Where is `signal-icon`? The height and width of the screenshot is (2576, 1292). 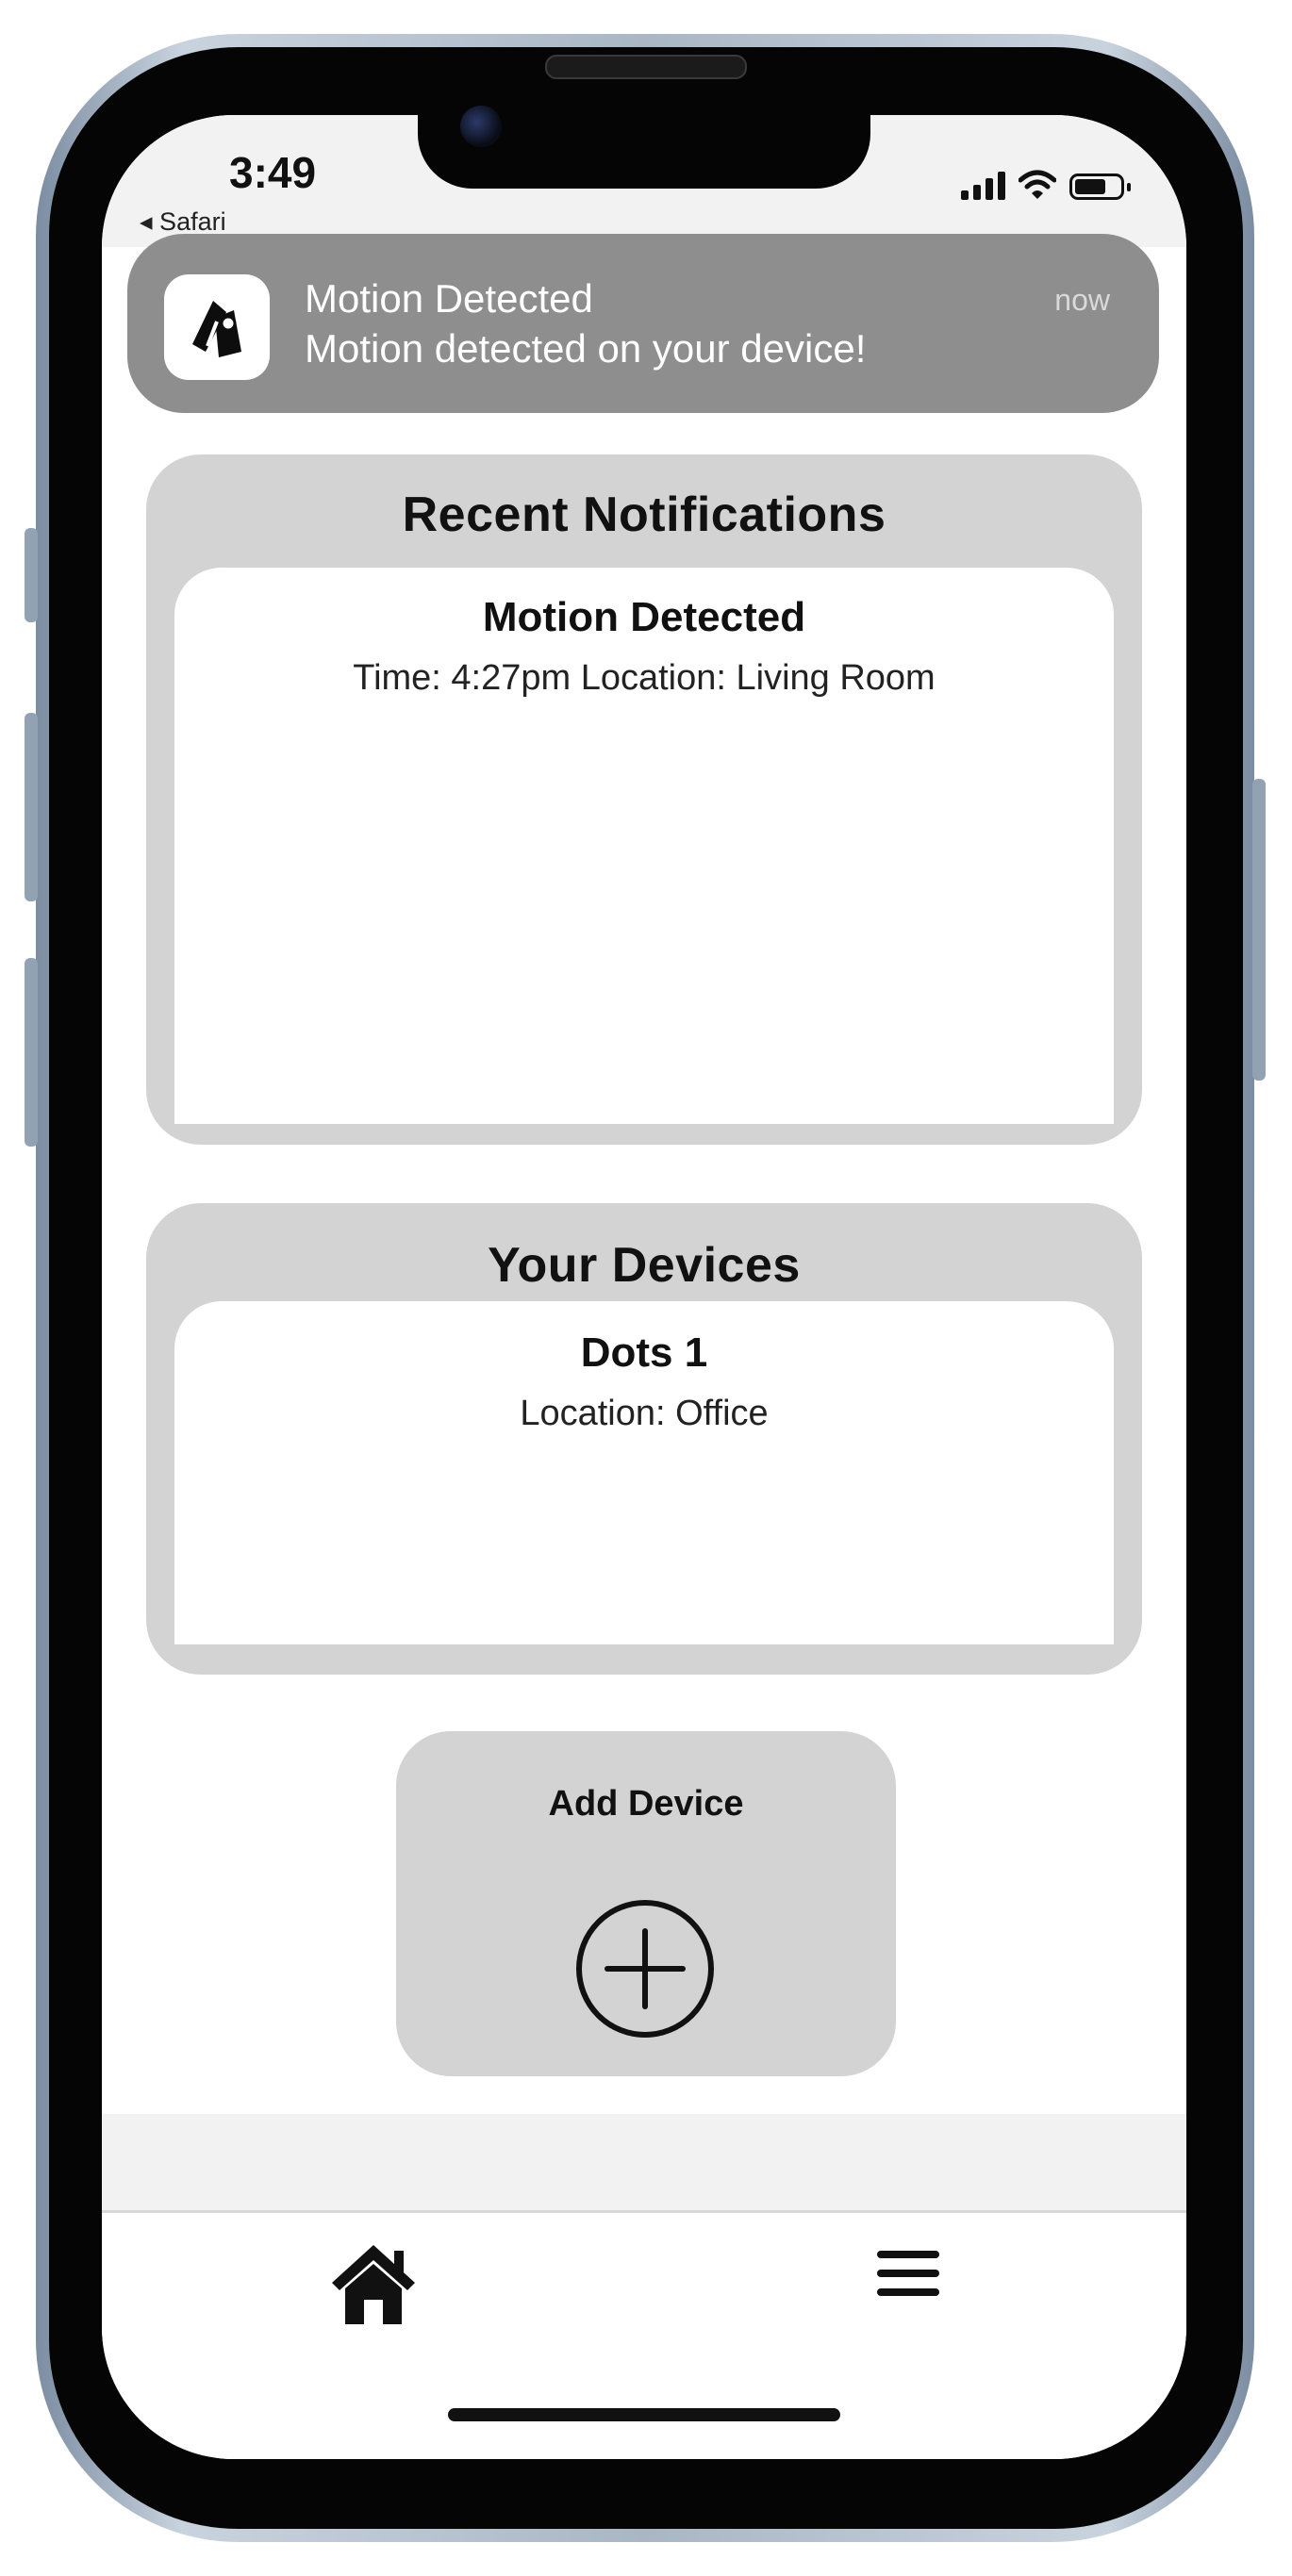
signal-icon is located at coordinates (983, 186).